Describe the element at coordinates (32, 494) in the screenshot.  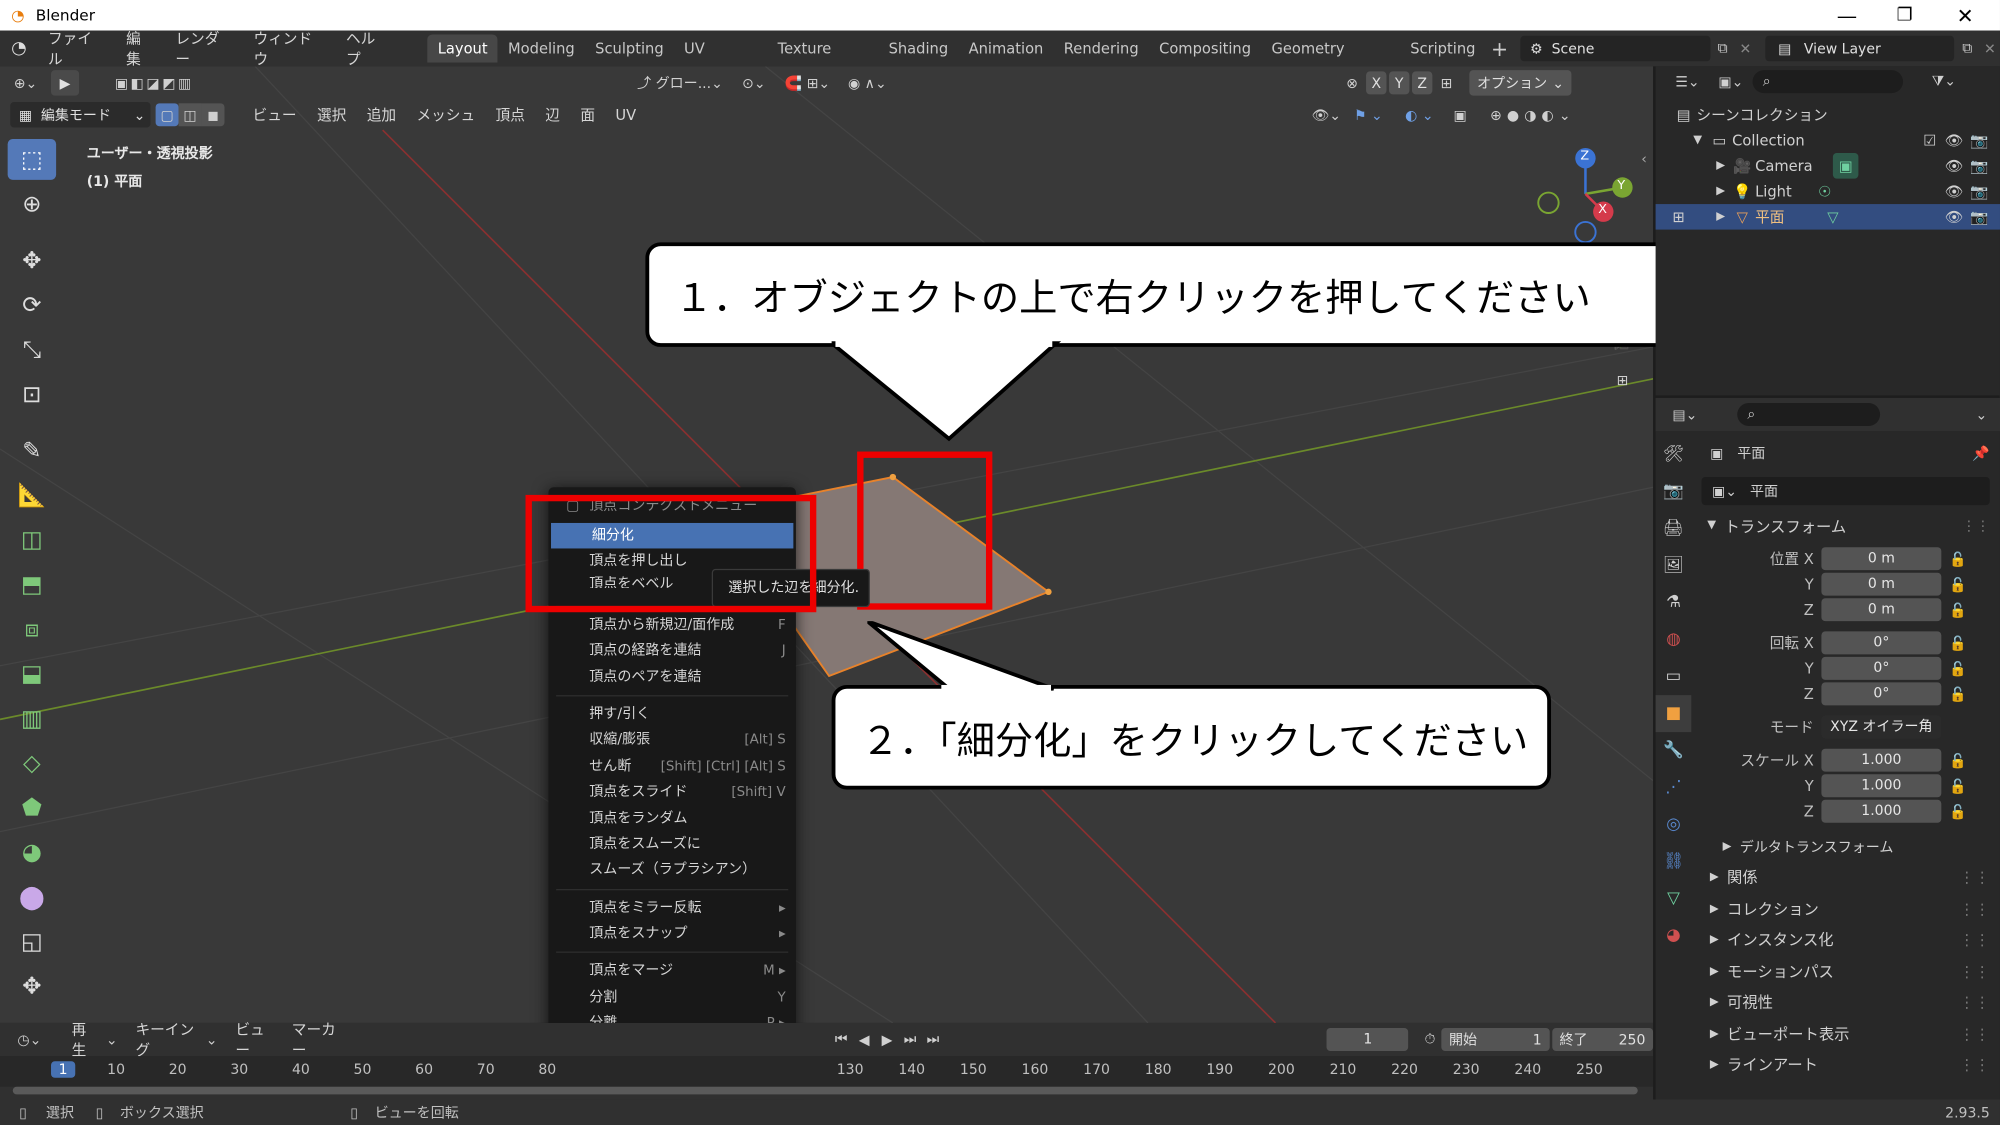
I see `measure-tool-icon: 📐` at that location.